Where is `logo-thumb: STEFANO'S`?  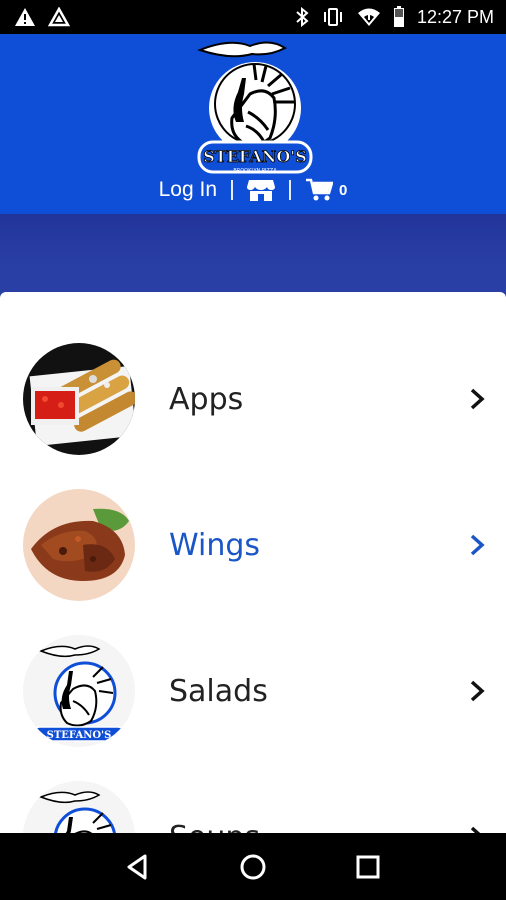
logo-thumb: STEFANO'S is located at coordinates (79, 691).